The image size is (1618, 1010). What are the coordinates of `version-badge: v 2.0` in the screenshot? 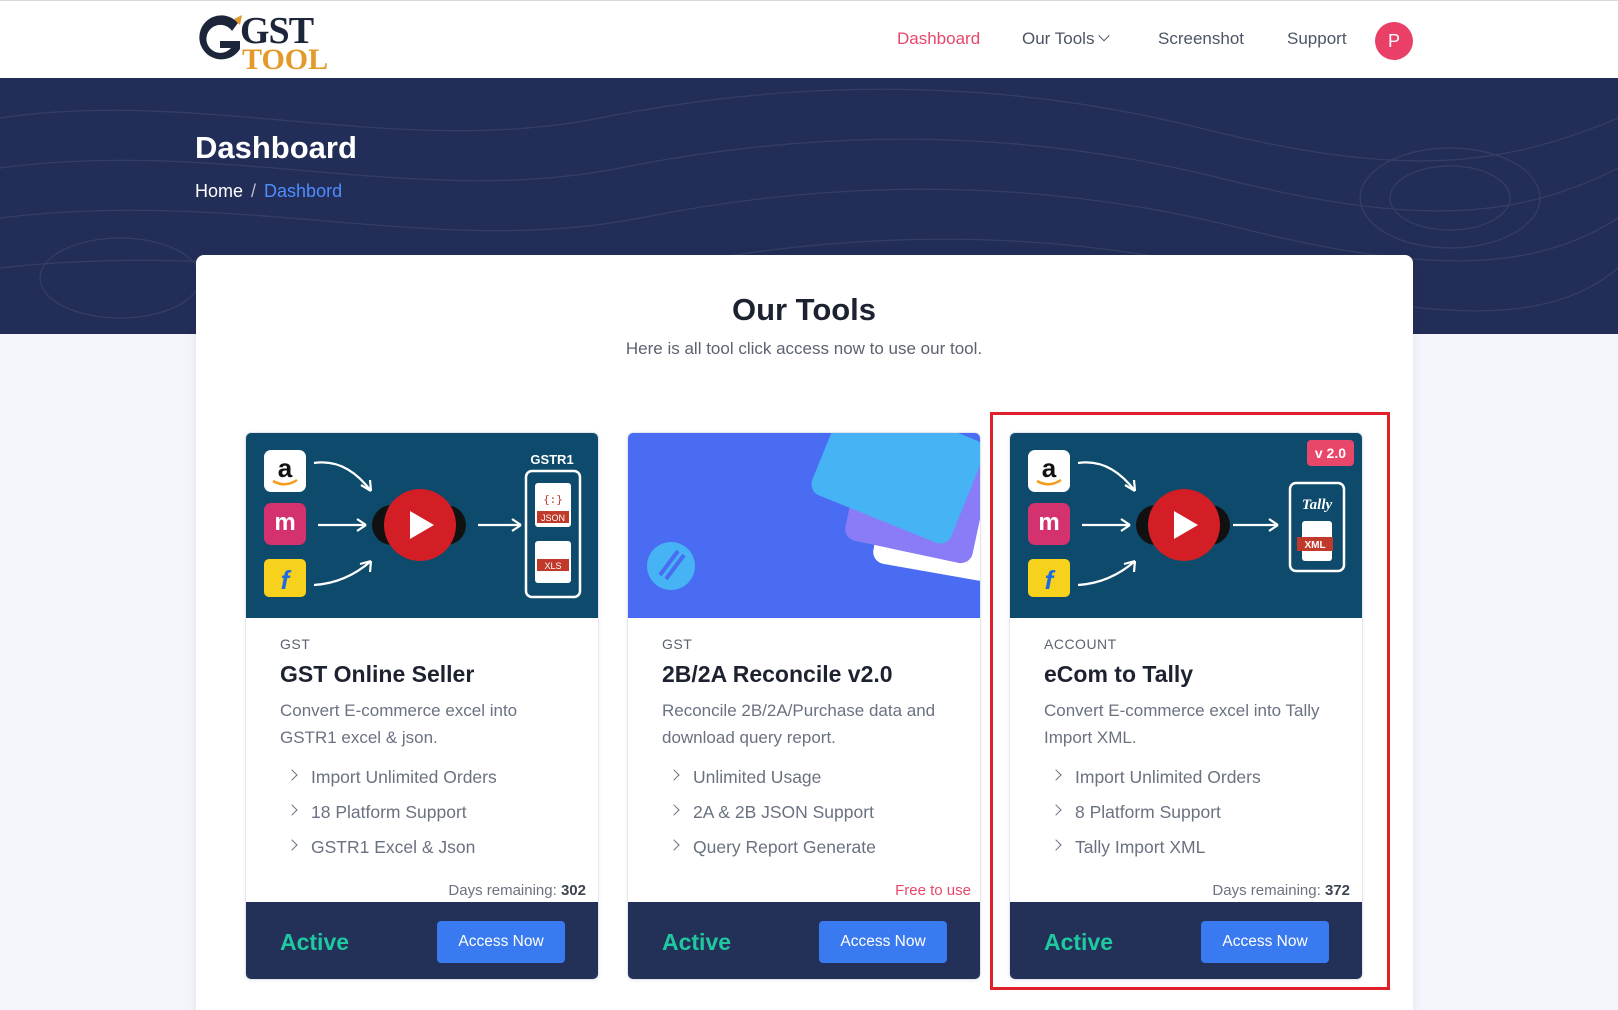 It's located at (1330, 453).